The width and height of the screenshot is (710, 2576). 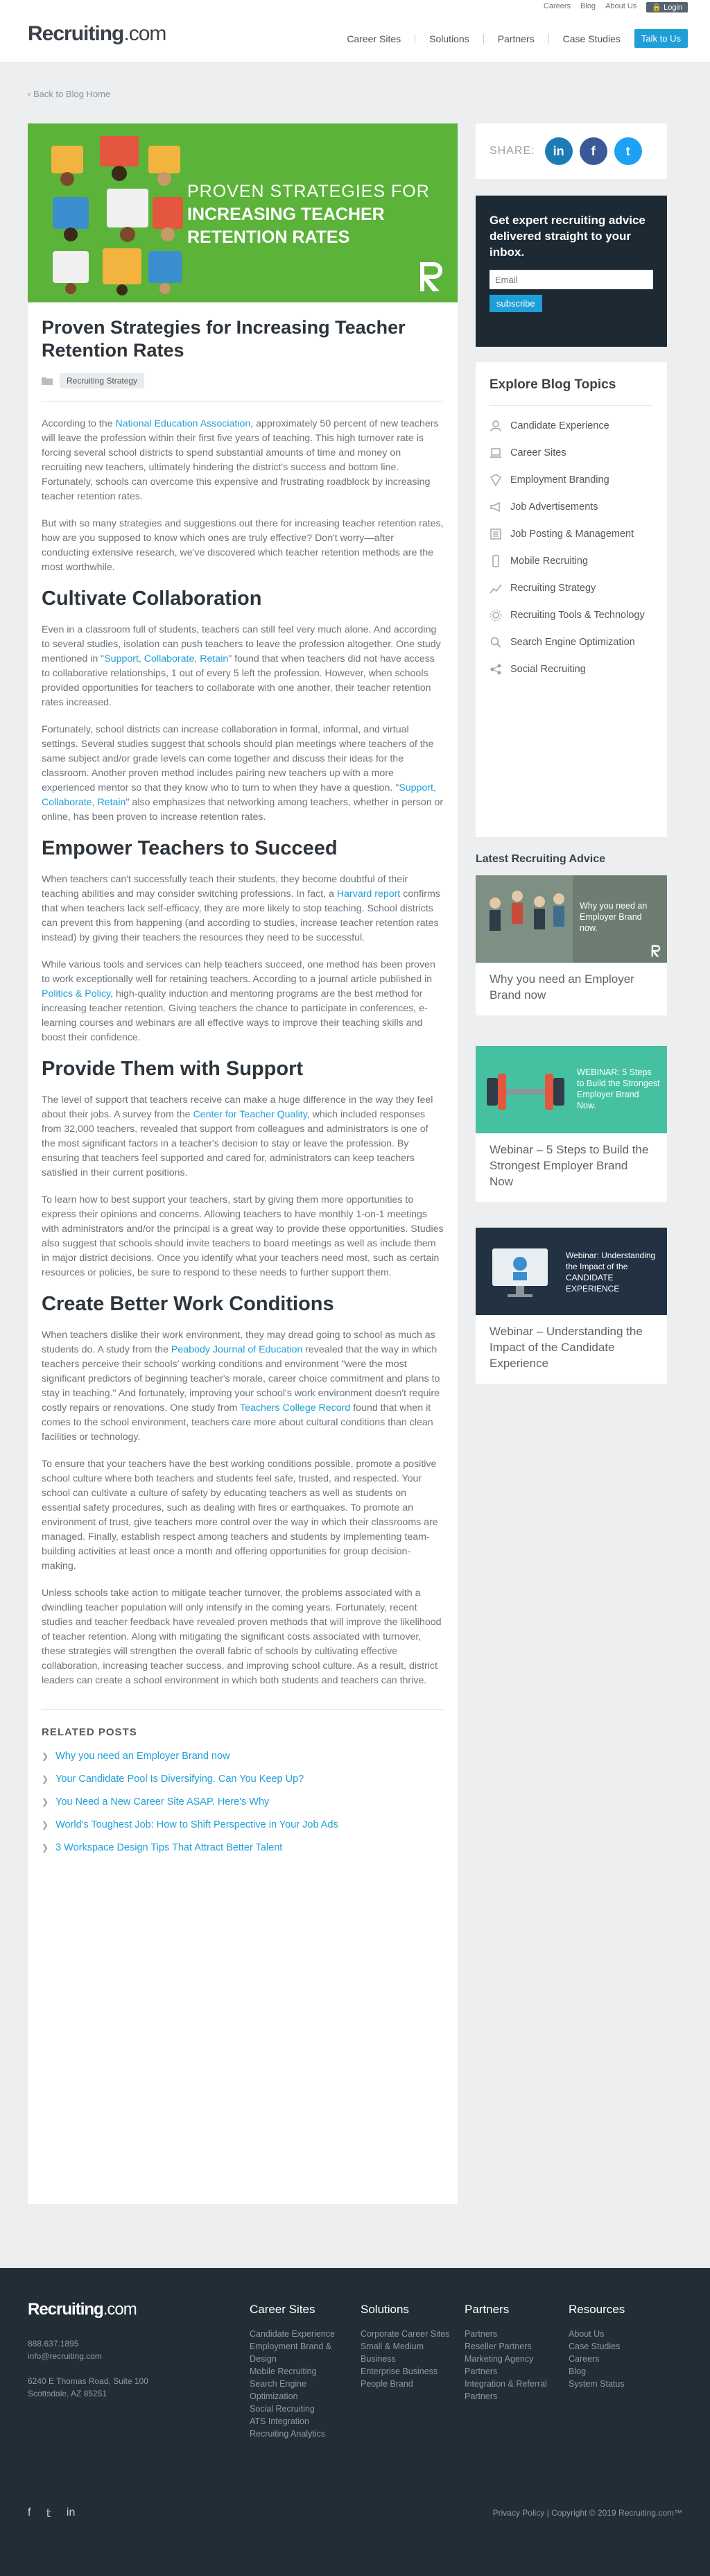 I want to click on email-field, so click(x=571, y=279).